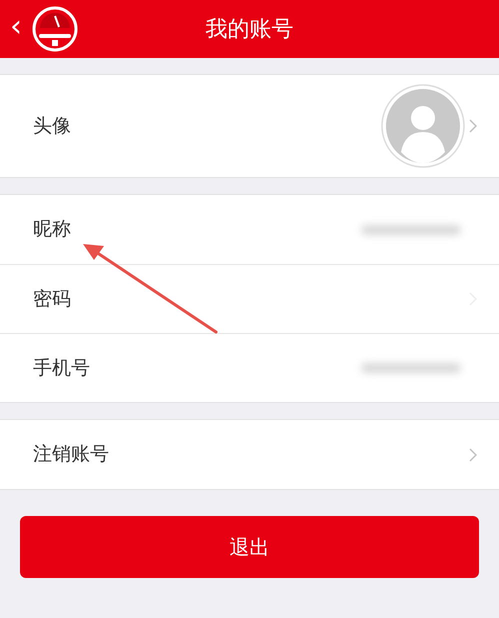  What do you see at coordinates (52, 126) in the screenshot?
I see `row-label: 头像` at bounding box center [52, 126].